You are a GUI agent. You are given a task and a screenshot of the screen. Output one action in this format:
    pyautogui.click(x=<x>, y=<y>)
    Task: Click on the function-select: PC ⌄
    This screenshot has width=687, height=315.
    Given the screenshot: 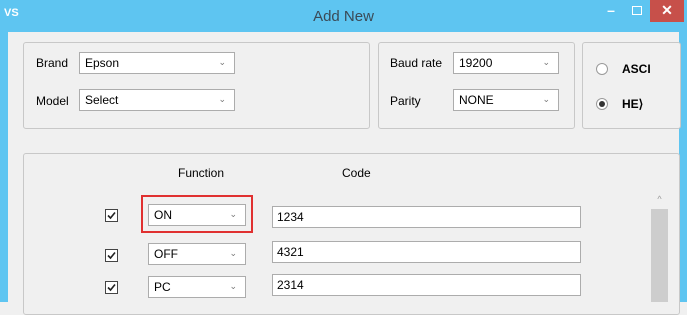 What is the action you would take?
    pyautogui.click(x=197, y=287)
    